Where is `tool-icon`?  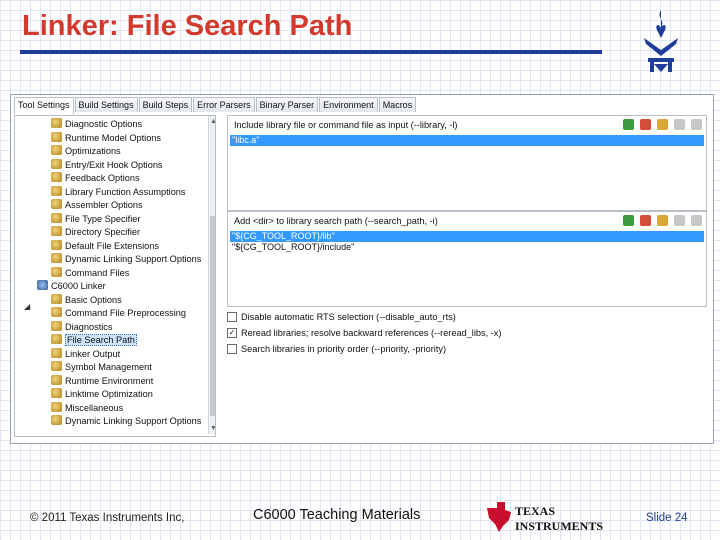 tool-icon is located at coordinates (42, 285).